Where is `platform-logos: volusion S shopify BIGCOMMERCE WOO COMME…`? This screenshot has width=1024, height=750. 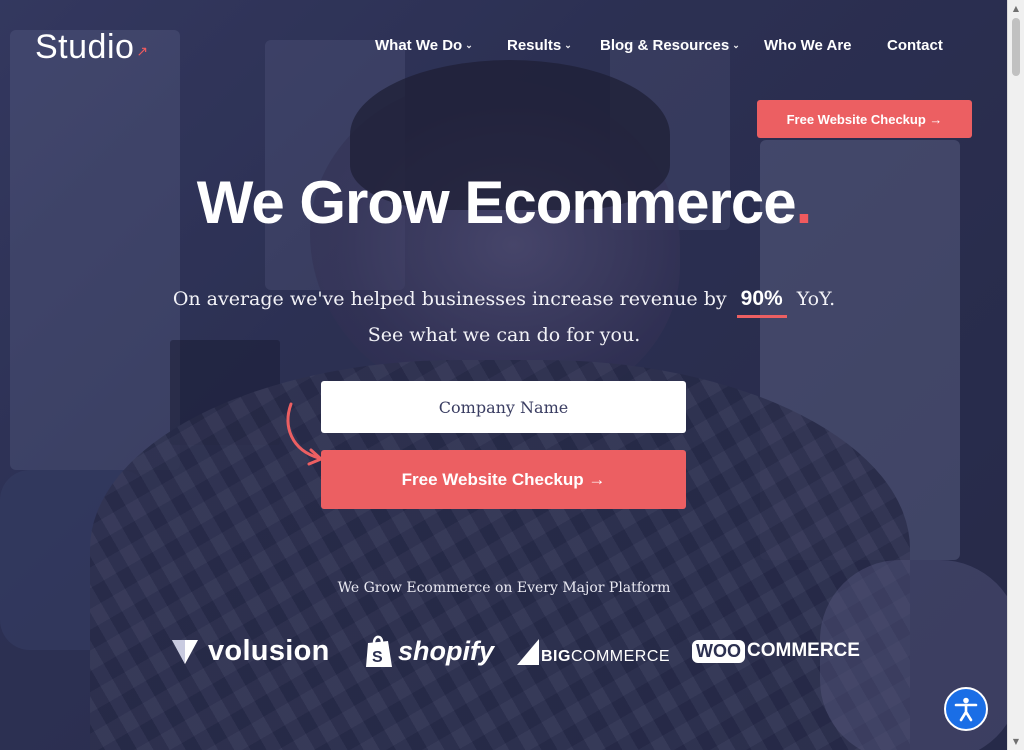 platform-logos: volusion S shopify BIGCOMMERCE WOO COMME… is located at coordinates (504, 653).